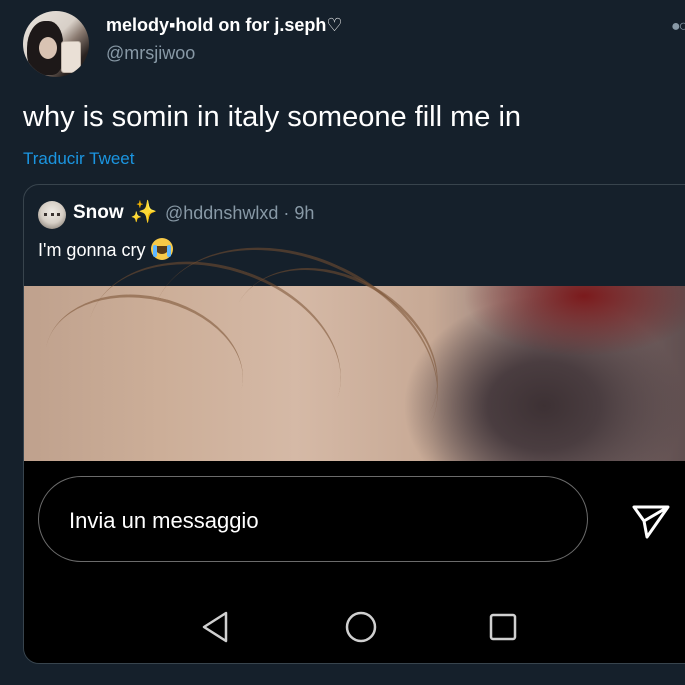 This screenshot has height=685, width=685. Describe the element at coordinates (79, 159) in the screenshot. I see `translate-tweet-link: Traducir Tweet` at that location.